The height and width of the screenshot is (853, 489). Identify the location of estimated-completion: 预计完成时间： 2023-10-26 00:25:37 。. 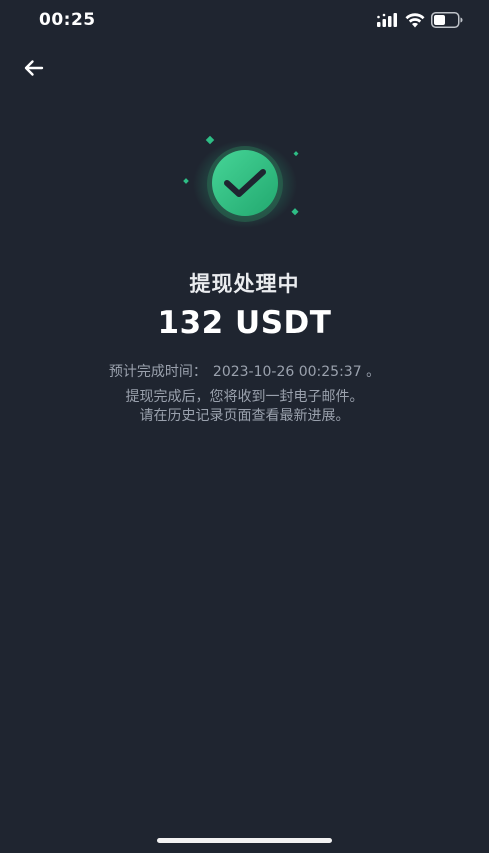
(244, 371).